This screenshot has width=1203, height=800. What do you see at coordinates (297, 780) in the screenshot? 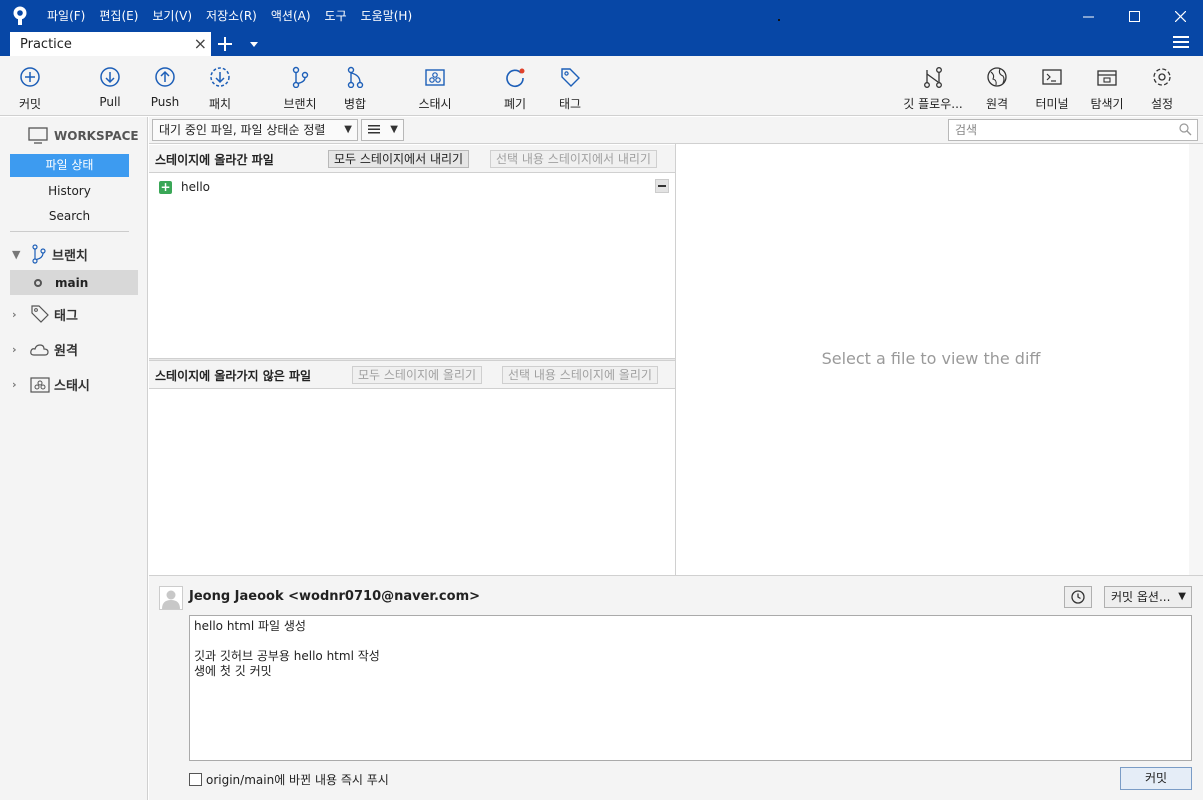
I see `push-checkbox-label: origin/main에 바뀐 내용 즉시 푸시` at bounding box center [297, 780].